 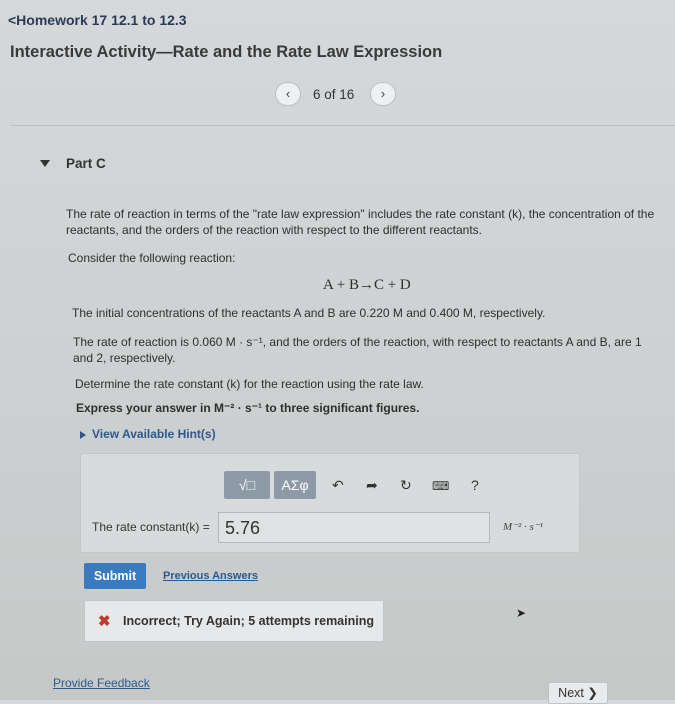 I want to click on hint-expand-icon, so click(x=83, y=435).